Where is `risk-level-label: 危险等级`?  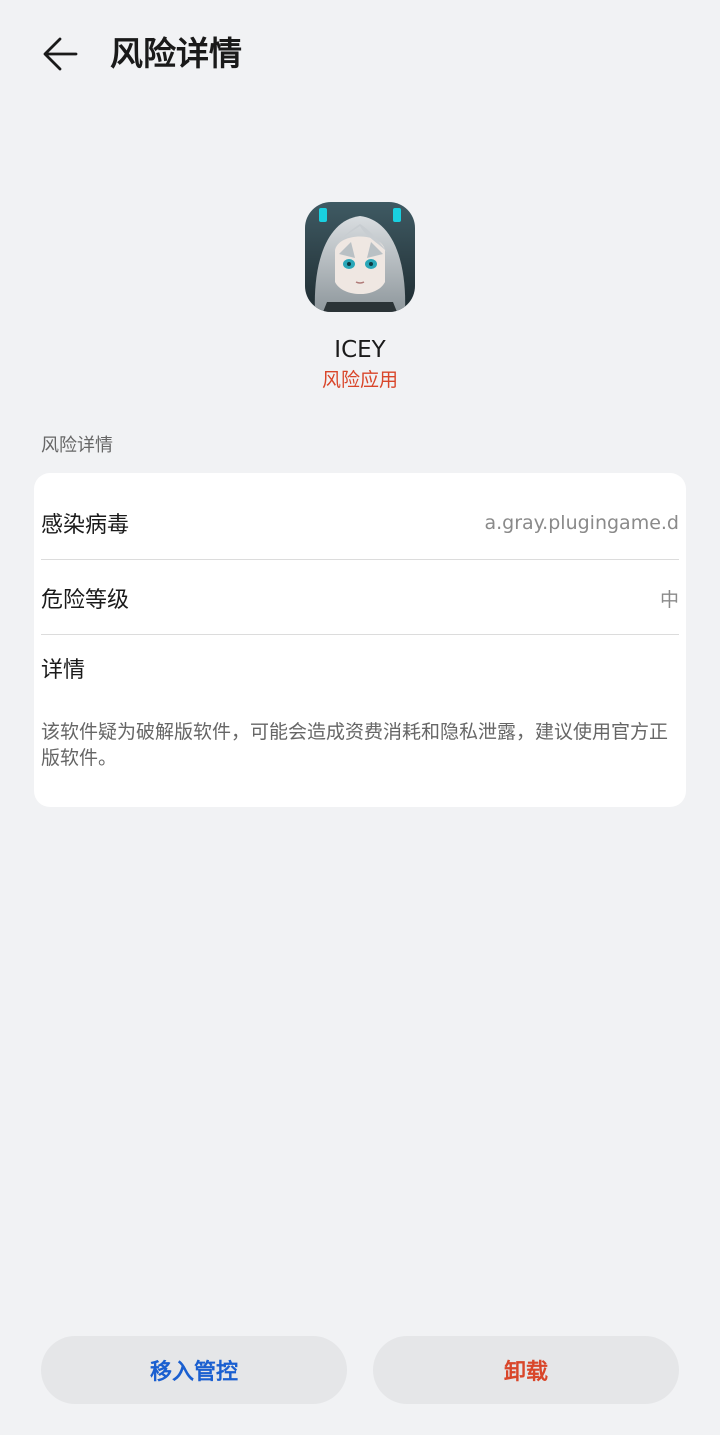
risk-level-label: 危险等级 is located at coordinates (85, 600).